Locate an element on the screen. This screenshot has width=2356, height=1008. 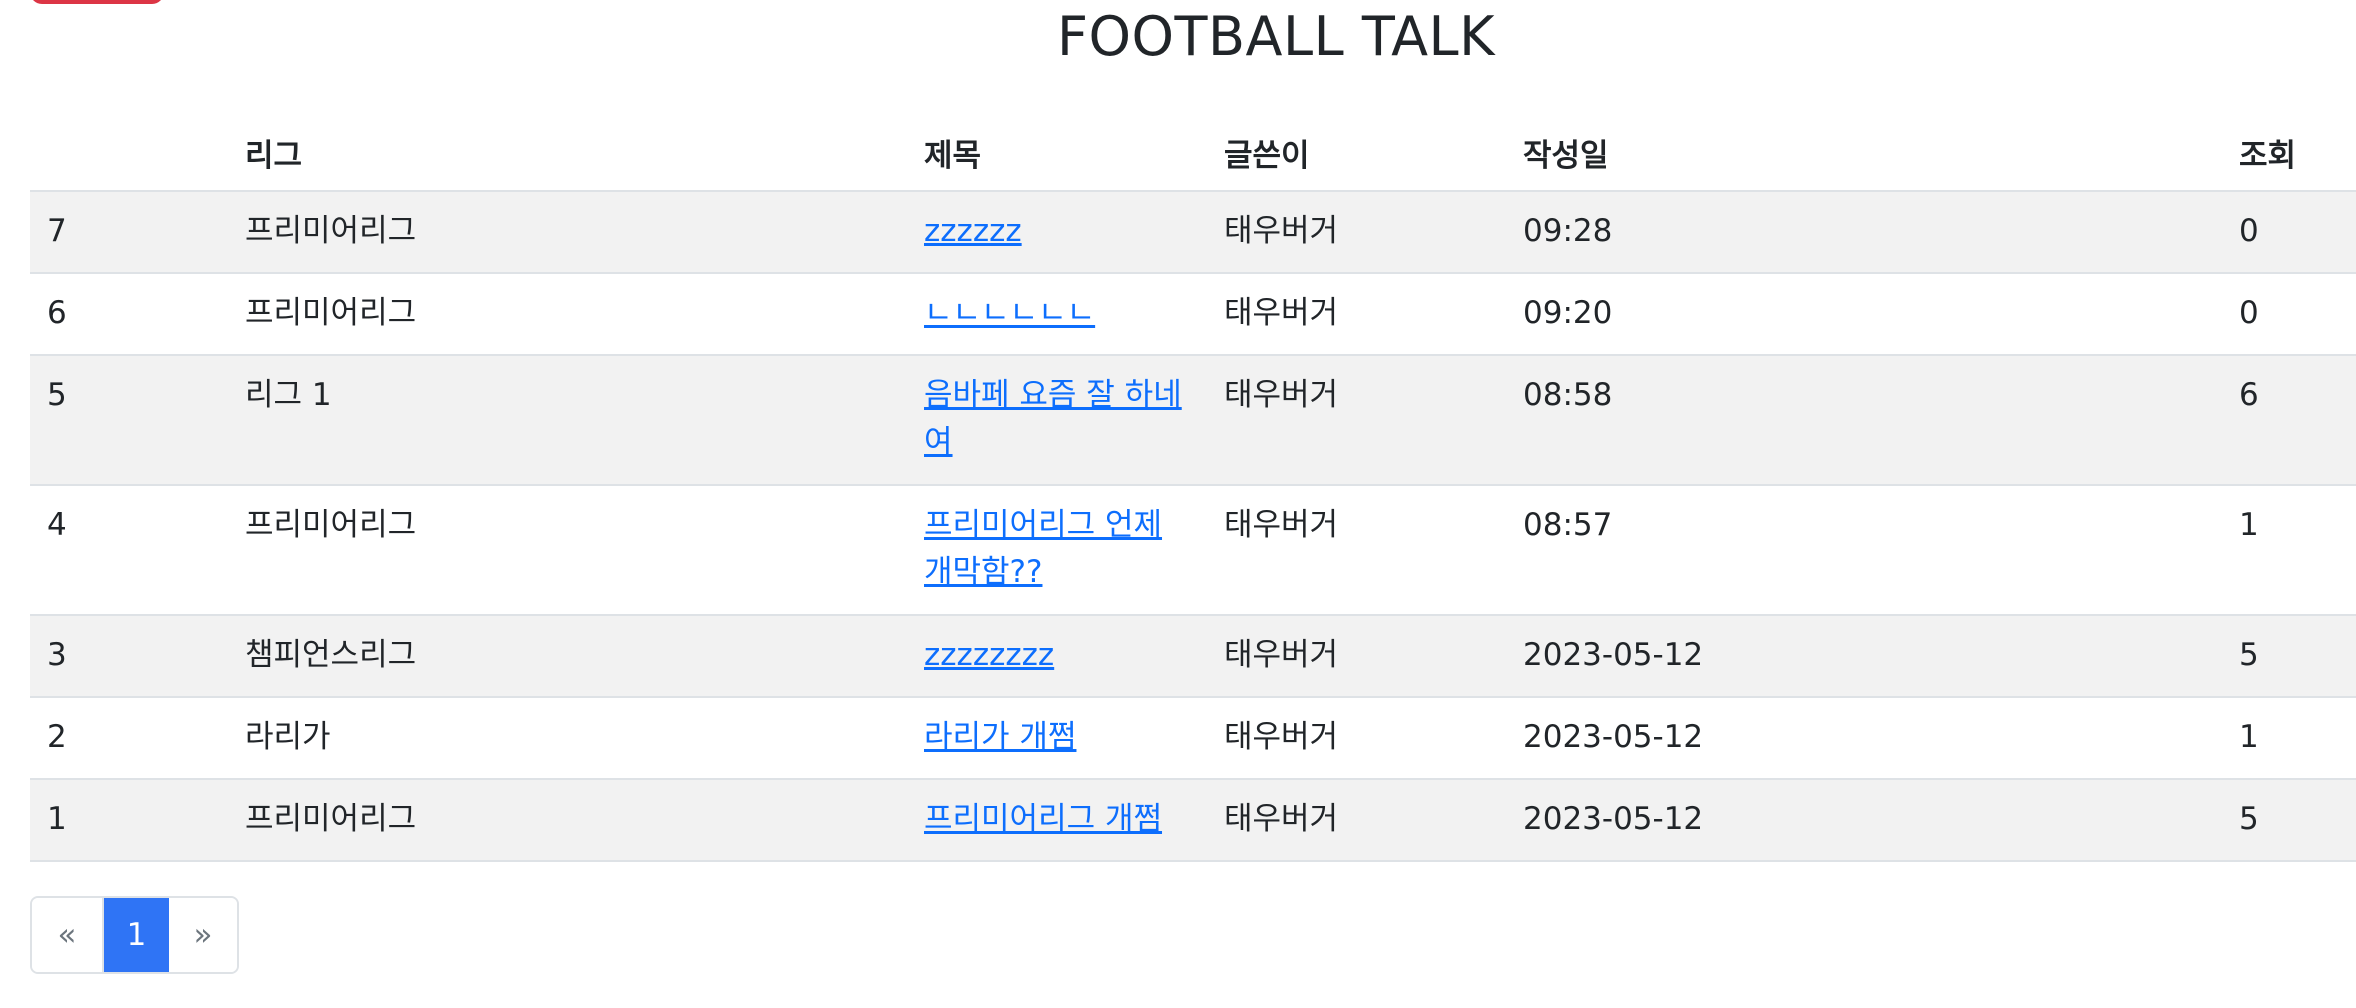
post-title-cell: zzzzzz is located at coordinates (1057, 232).